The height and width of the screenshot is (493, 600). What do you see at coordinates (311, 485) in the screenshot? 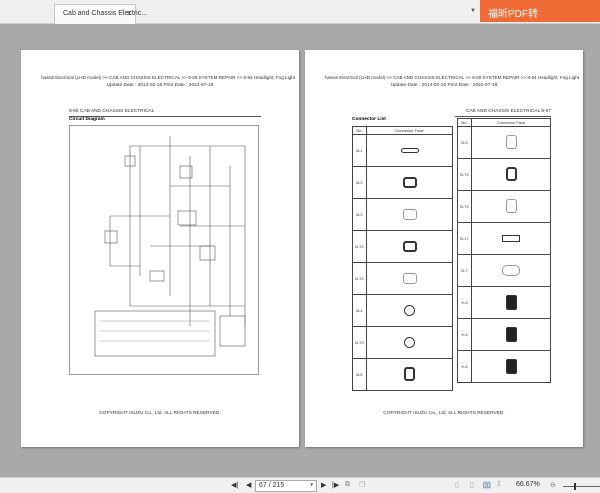
I see `page-dropdown-icon: ▾` at bounding box center [311, 485].